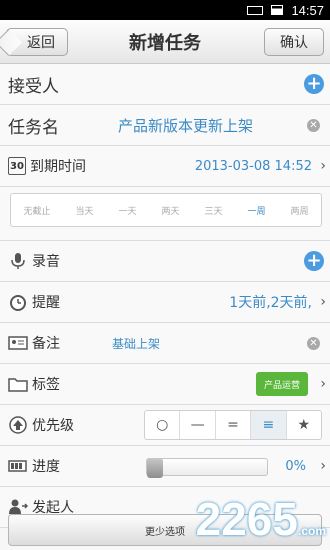 This screenshot has width=330, height=550. Describe the element at coordinates (281, 384) in the screenshot. I see `tag-chip: 产品运营` at that location.